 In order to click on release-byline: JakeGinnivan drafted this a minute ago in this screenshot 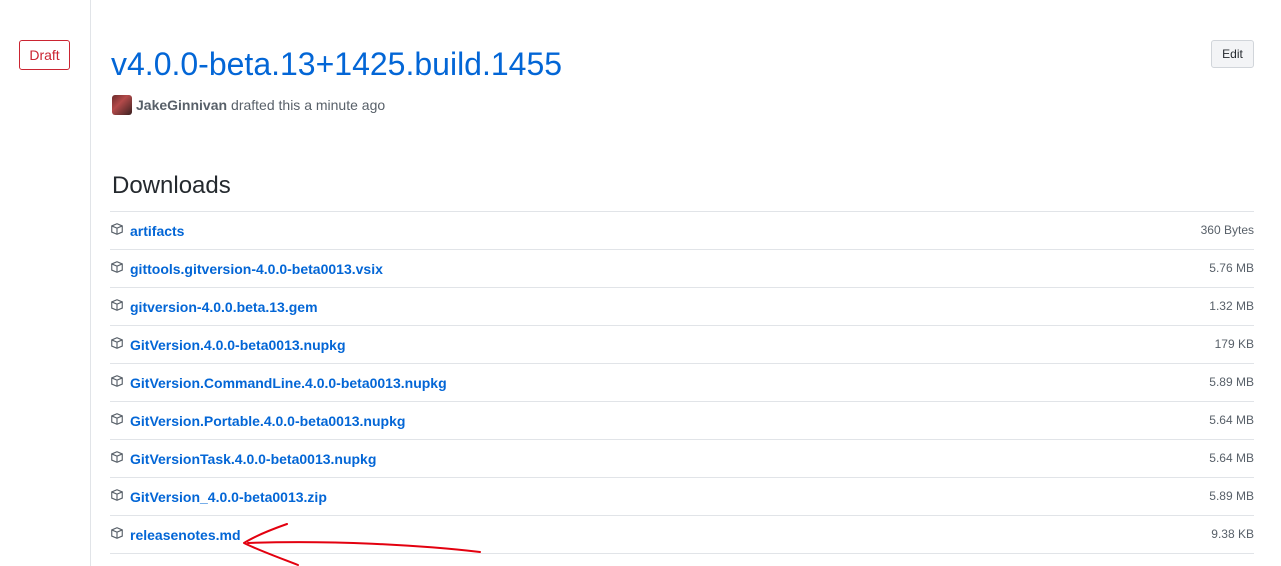, I will do `click(248, 105)`.